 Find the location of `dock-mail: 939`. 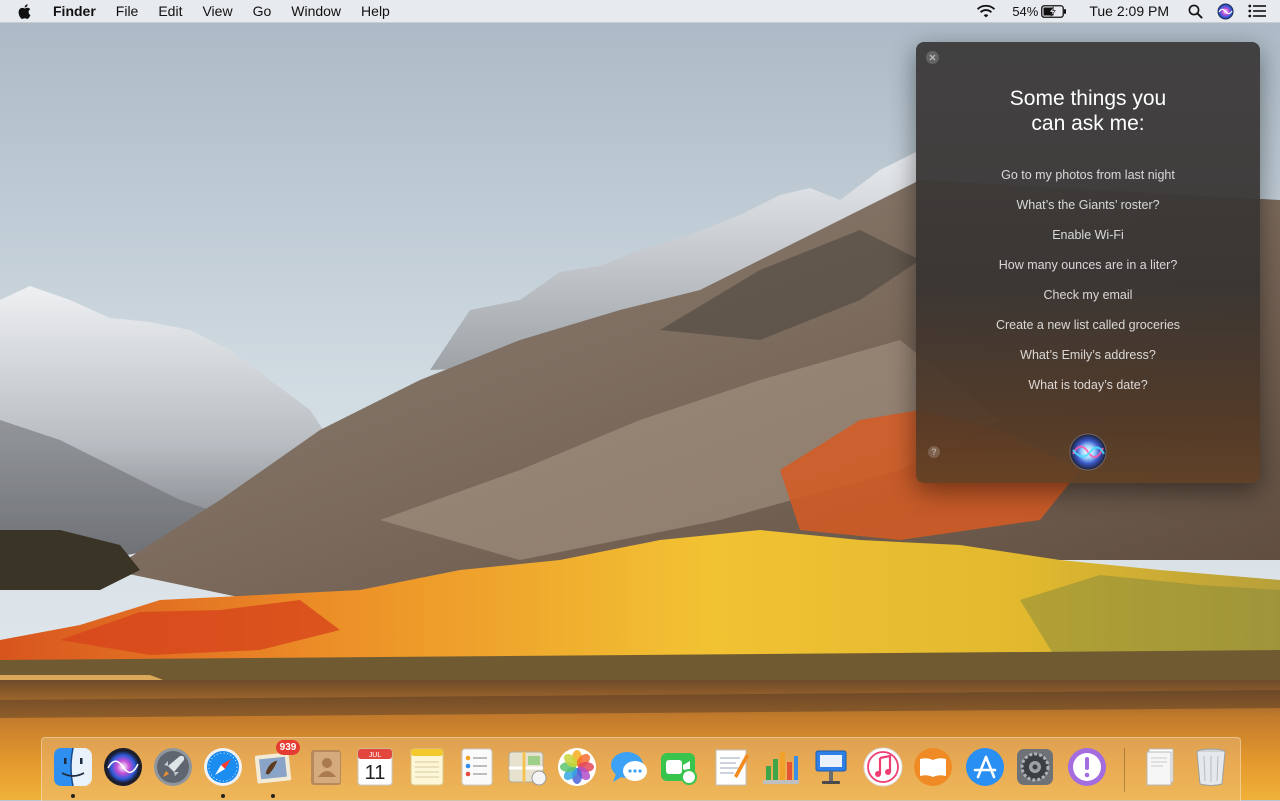

dock-mail: 939 is located at coordinates (276, 764).